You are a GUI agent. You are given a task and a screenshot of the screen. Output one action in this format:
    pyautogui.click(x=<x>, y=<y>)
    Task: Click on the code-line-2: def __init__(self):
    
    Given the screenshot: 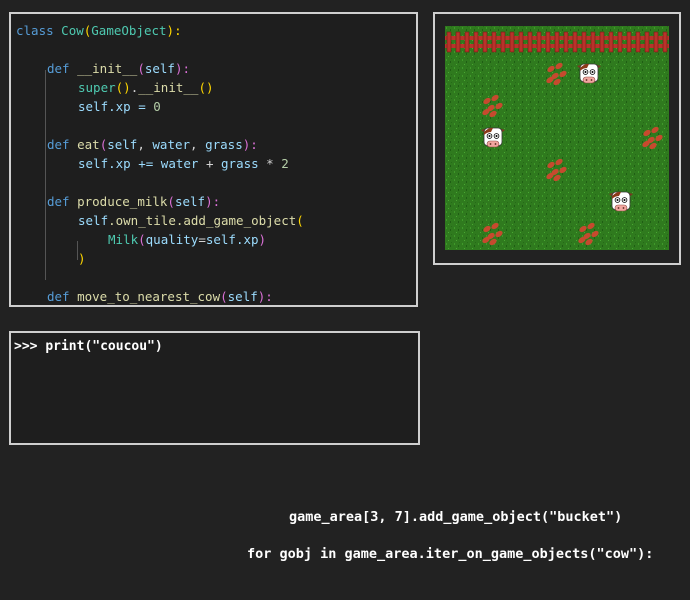 What is the action you would take?
    pyautogui.click(x=118, y=68)
    